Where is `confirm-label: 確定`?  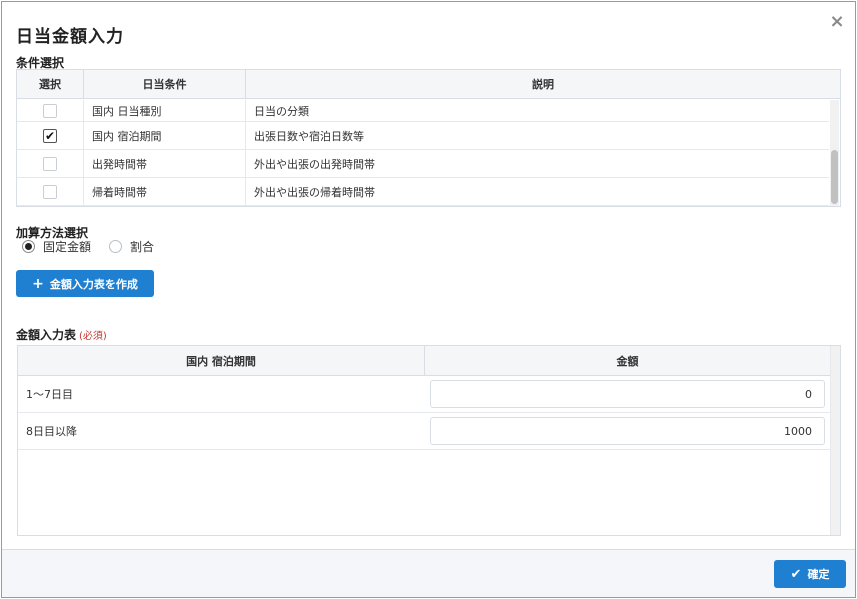
confirm-label: 確定 is located at coordinates (818, 574).